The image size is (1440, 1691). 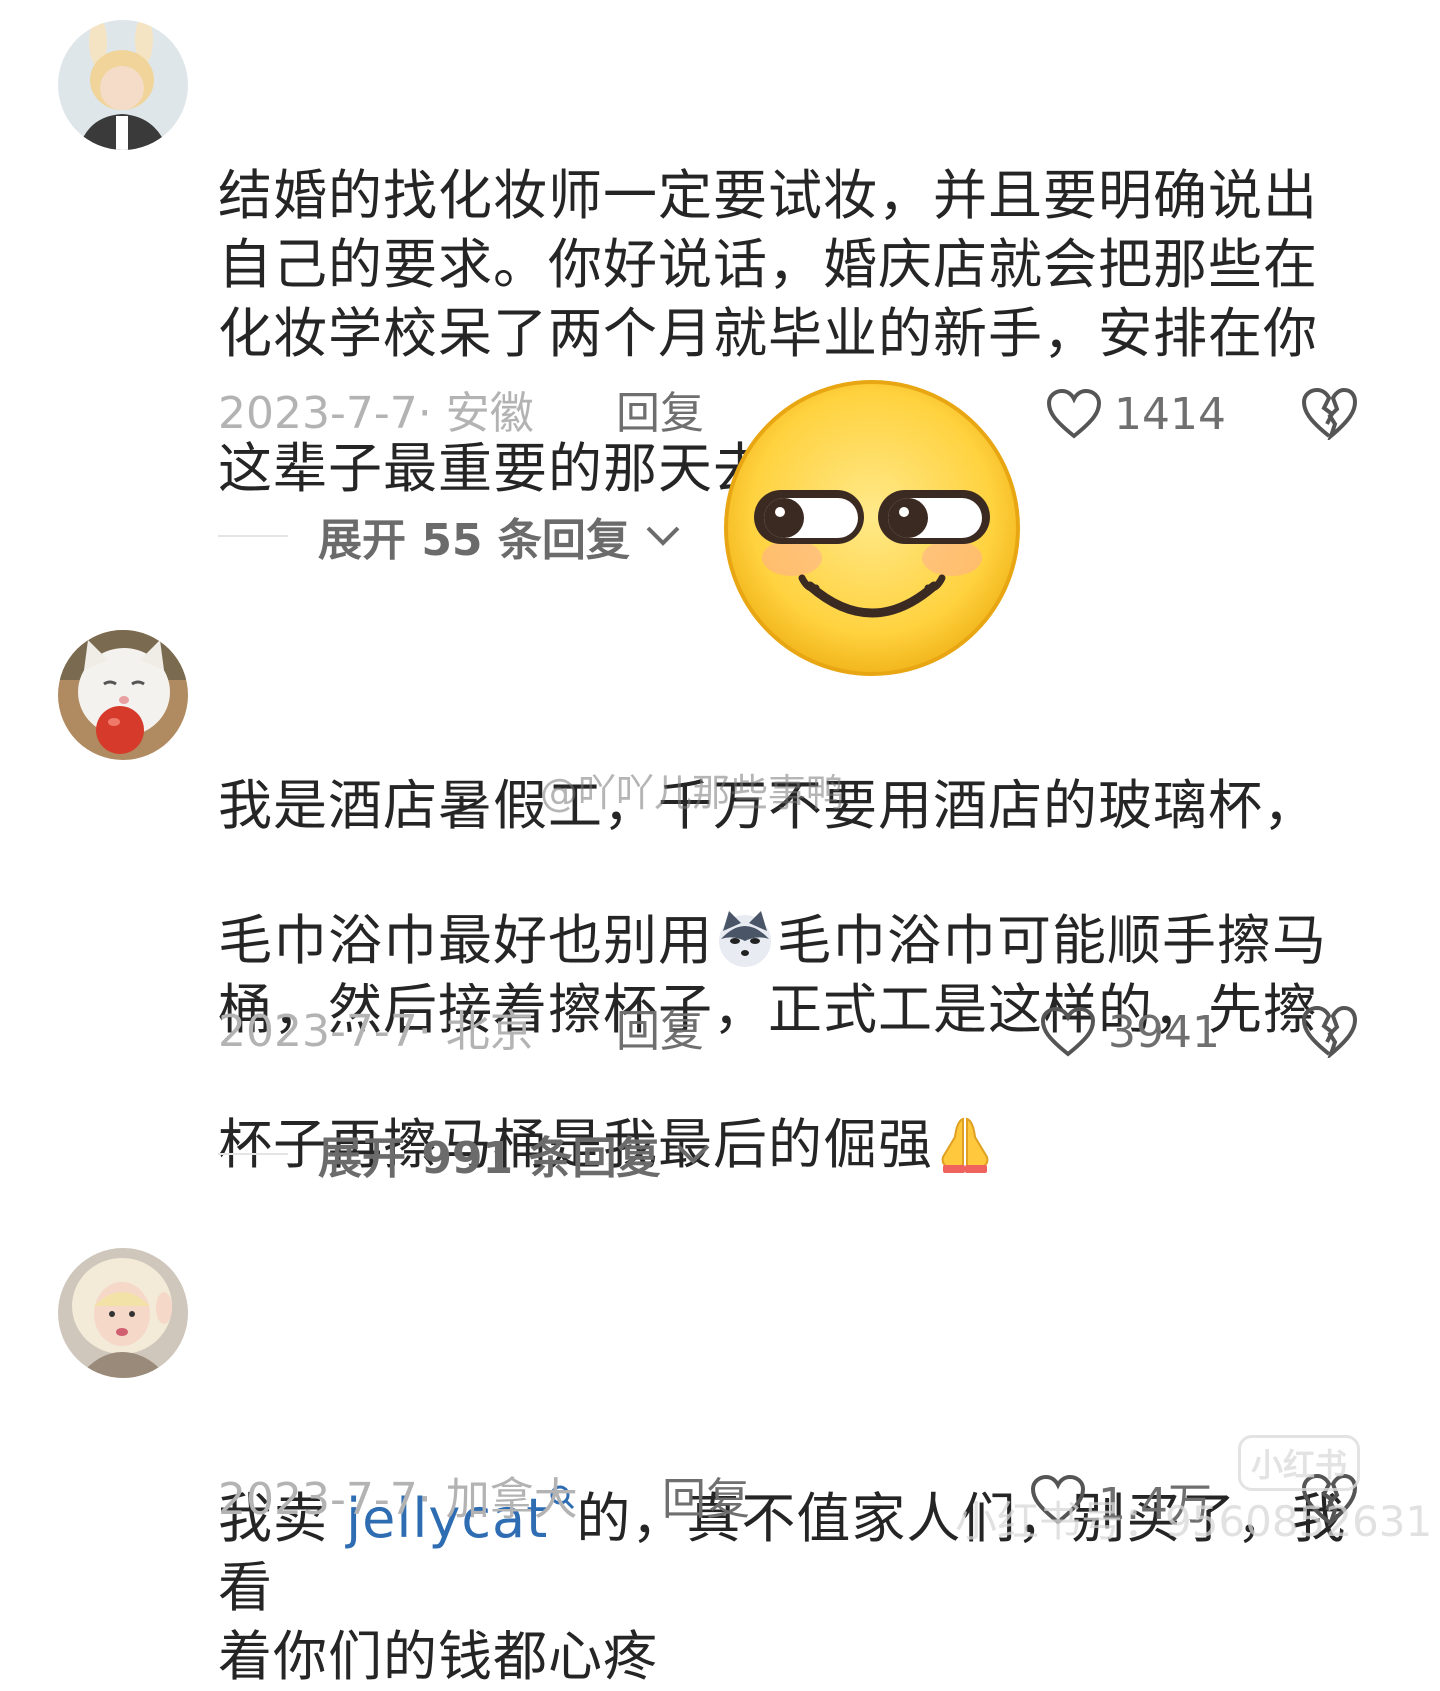 What do you see at coordinates (489, 1158) in the screenshot?
I see `expand-label: 展开 991 条回复` at bounding box center [489, 1158].